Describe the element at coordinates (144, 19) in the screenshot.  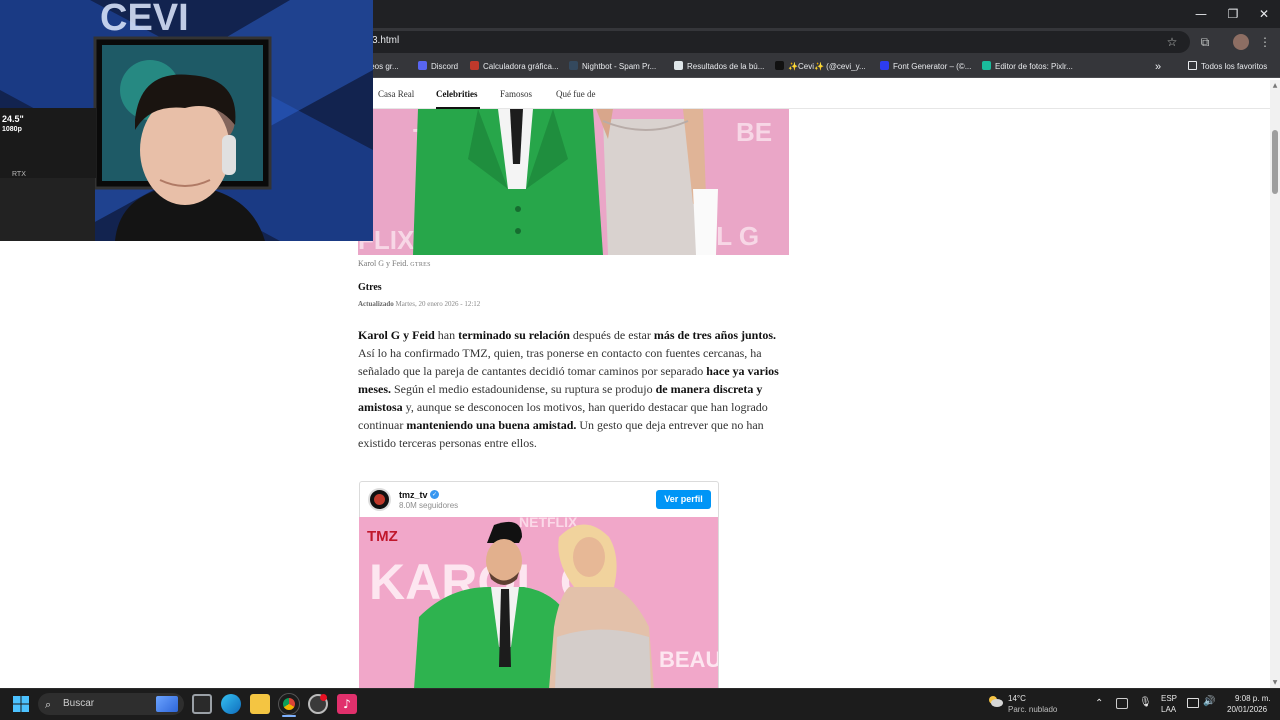
I see `webcam-logo-text: CEVI` at that location.